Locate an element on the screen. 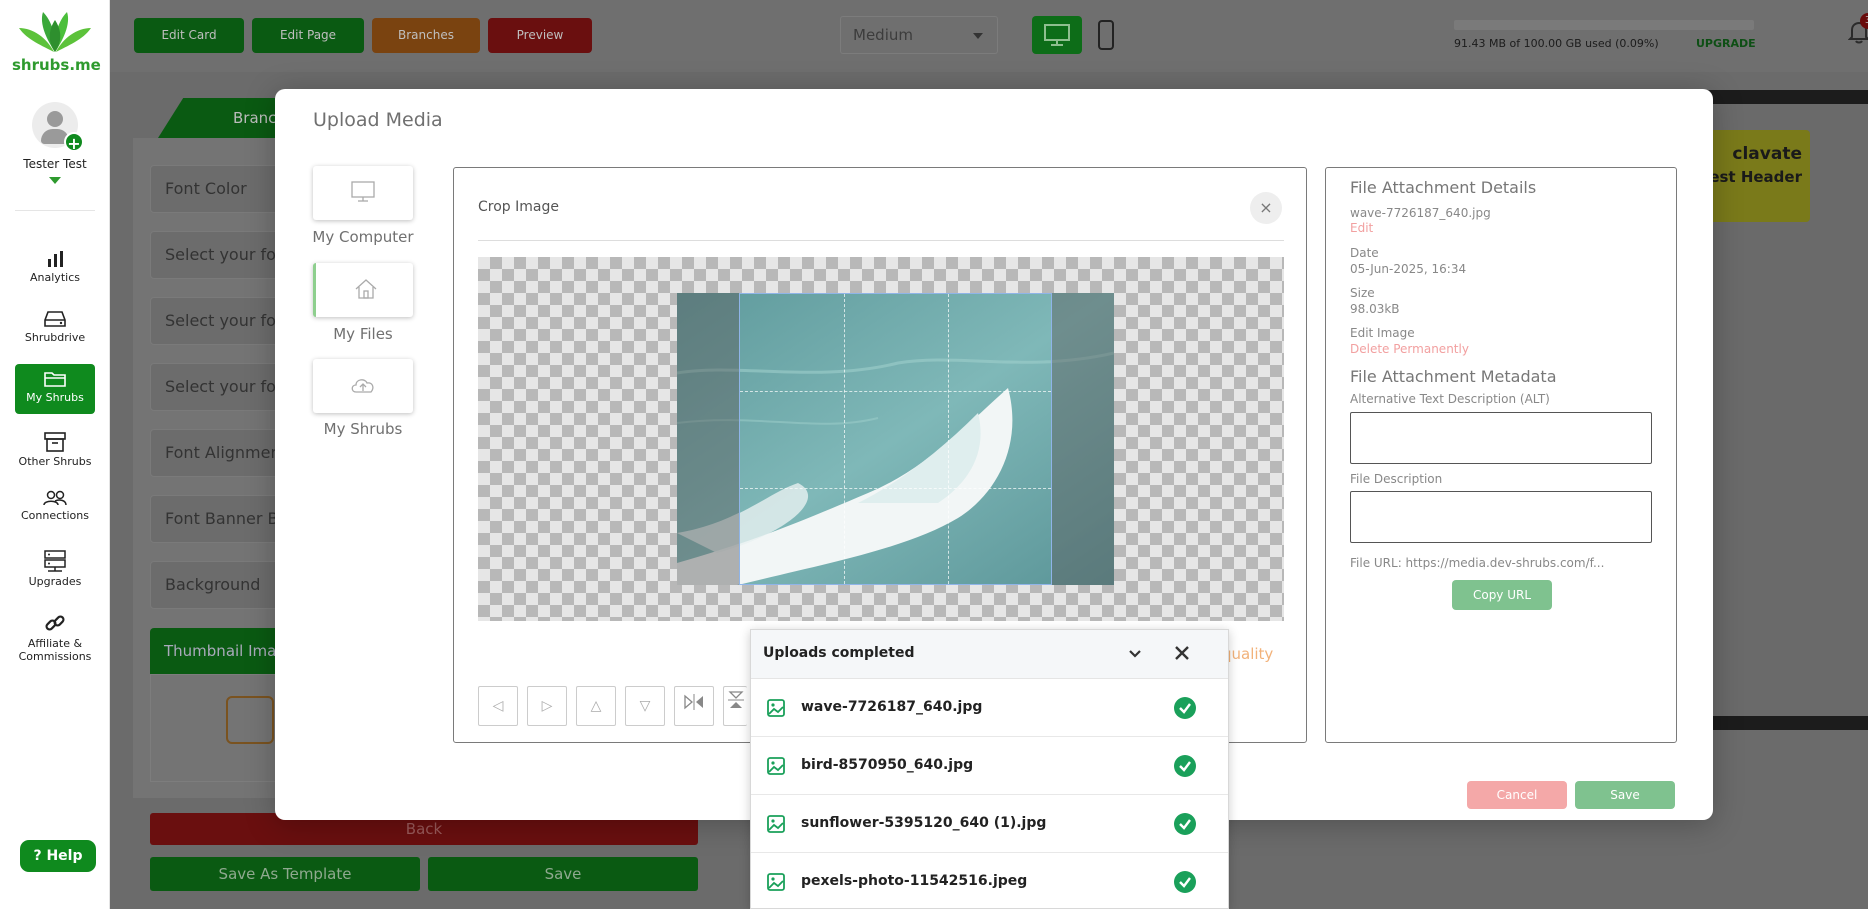 This screenshot has width=1868, height=909. mobile-view-icon is located at coordinates (1106, 35).